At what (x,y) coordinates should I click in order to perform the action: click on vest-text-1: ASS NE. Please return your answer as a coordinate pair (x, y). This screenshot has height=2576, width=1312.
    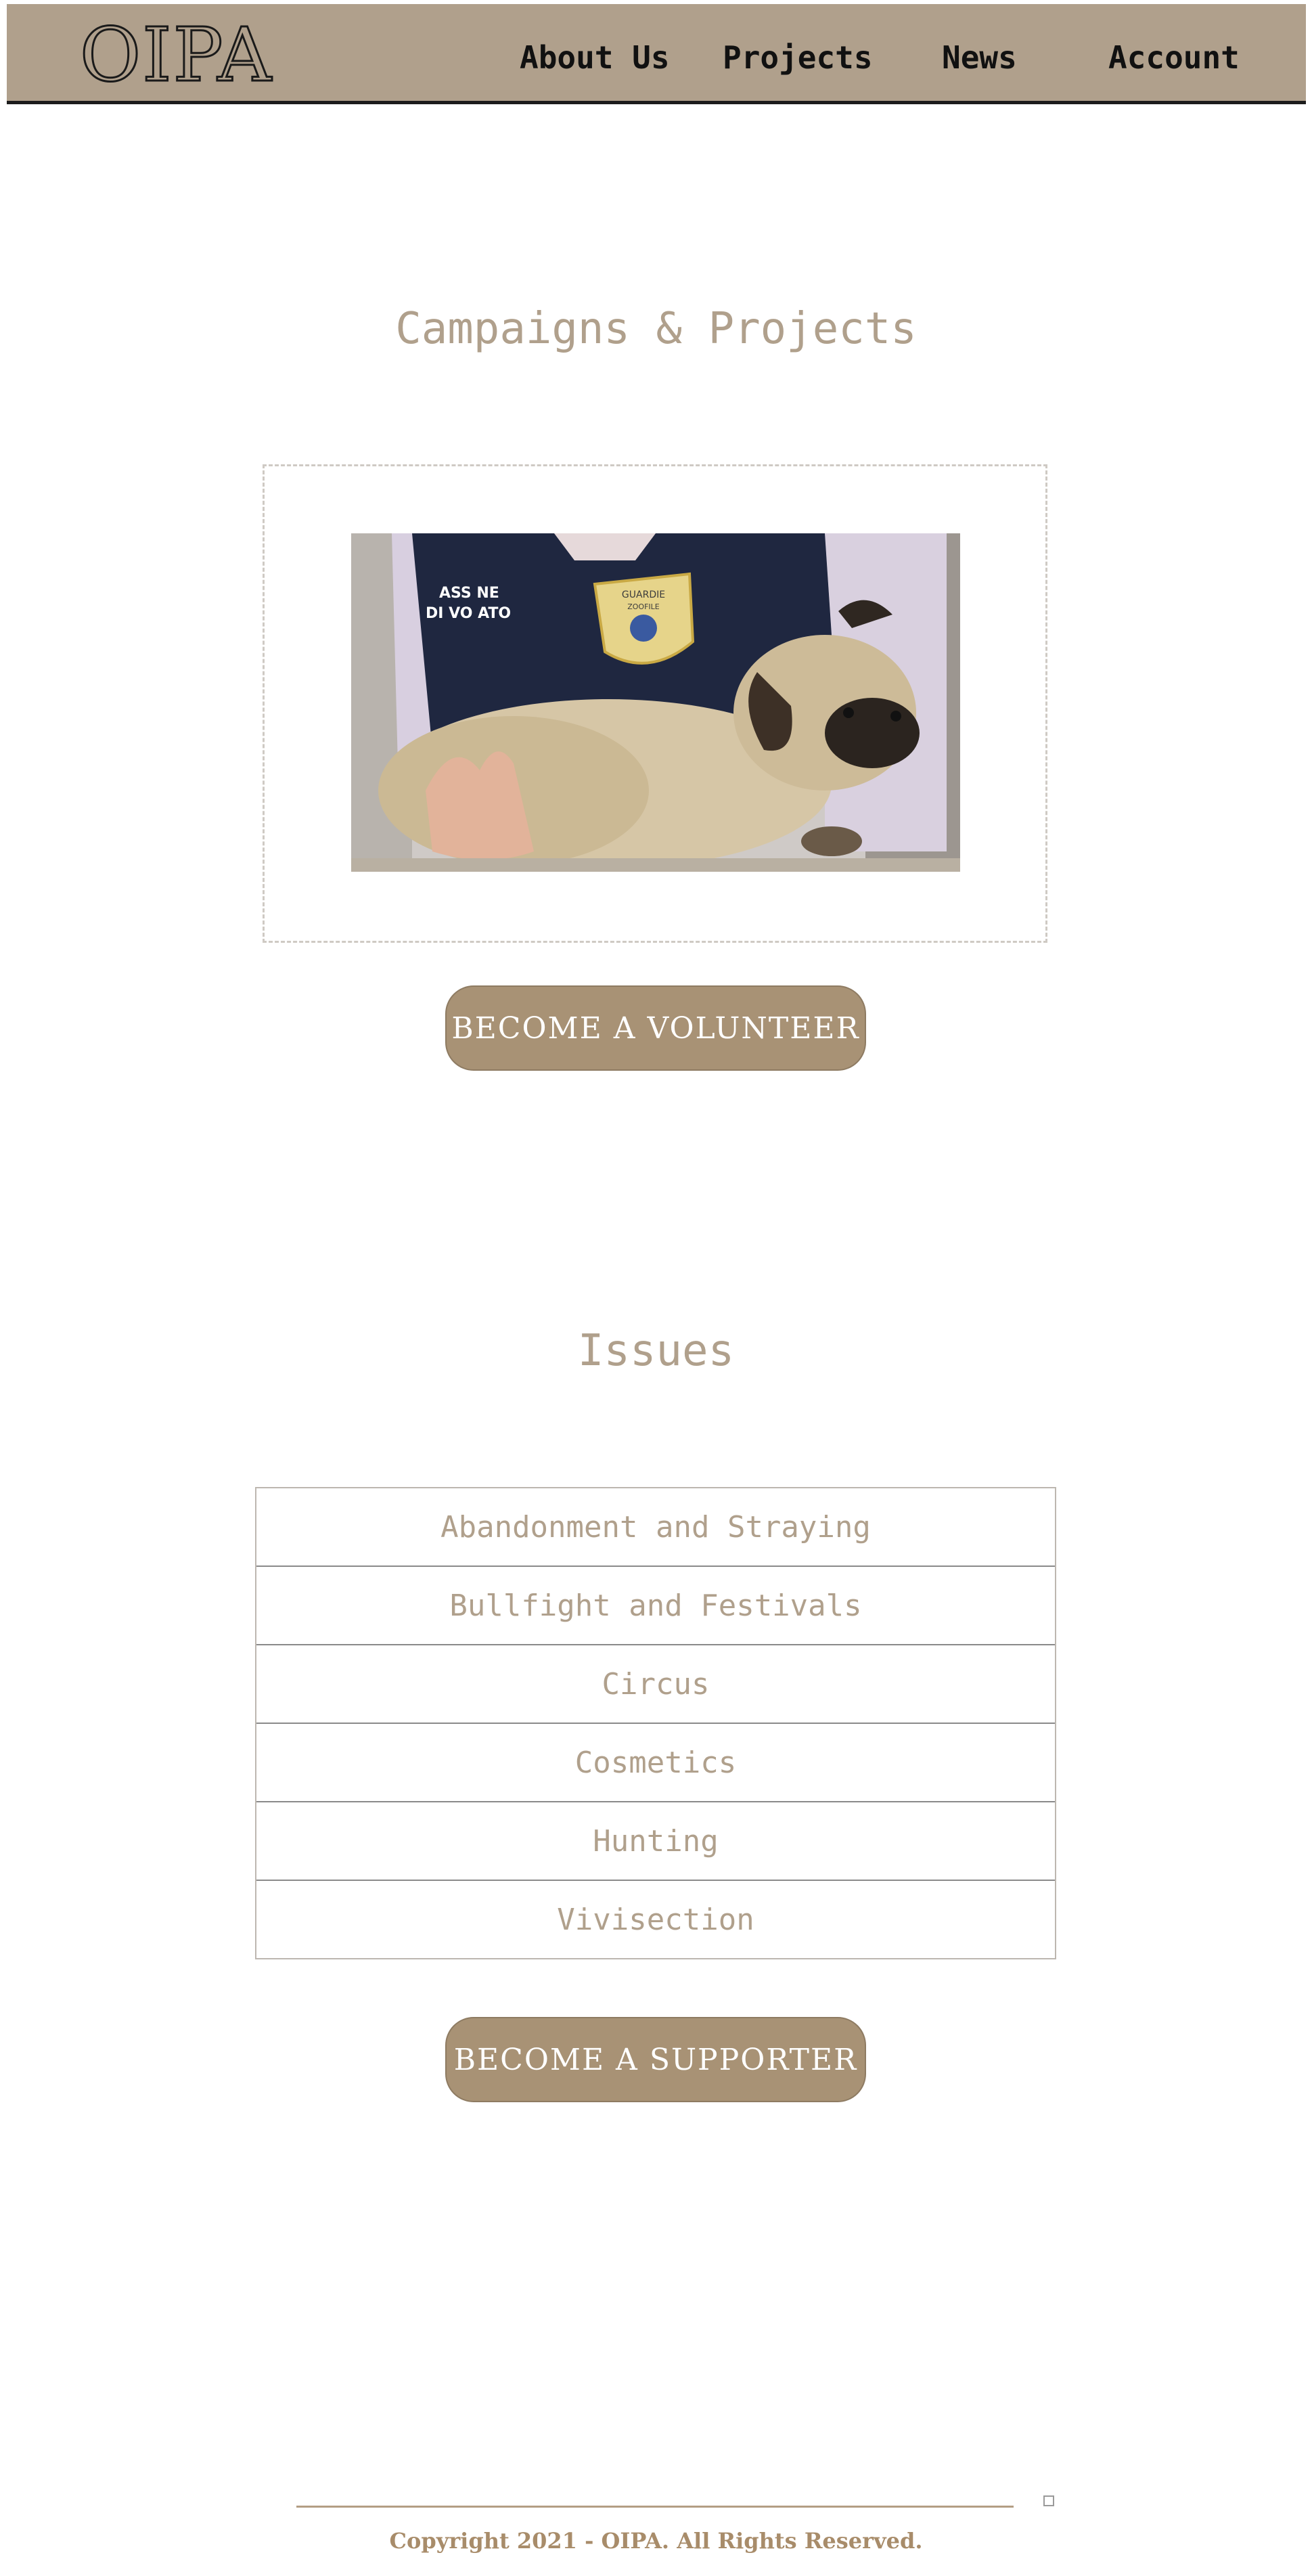
    Looking at the image, I should click on (469, 593).